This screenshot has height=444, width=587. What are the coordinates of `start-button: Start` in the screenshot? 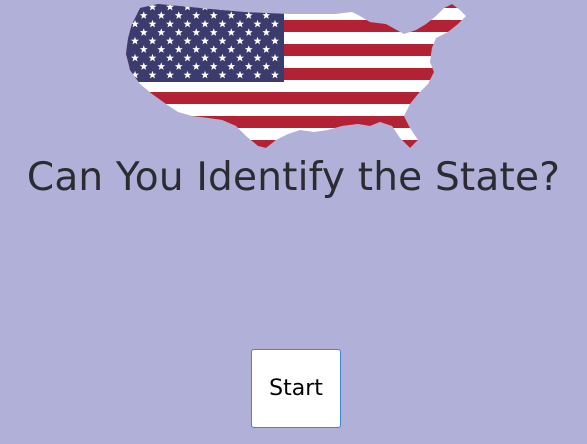 It's located at (296, 388).